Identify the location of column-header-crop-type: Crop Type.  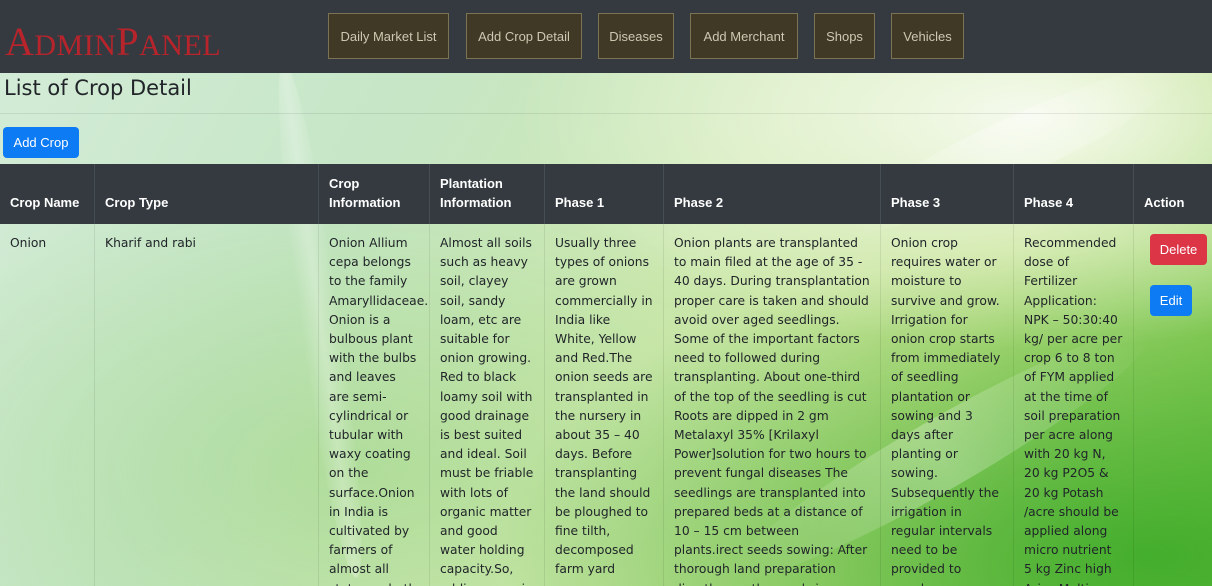
(207, 194).